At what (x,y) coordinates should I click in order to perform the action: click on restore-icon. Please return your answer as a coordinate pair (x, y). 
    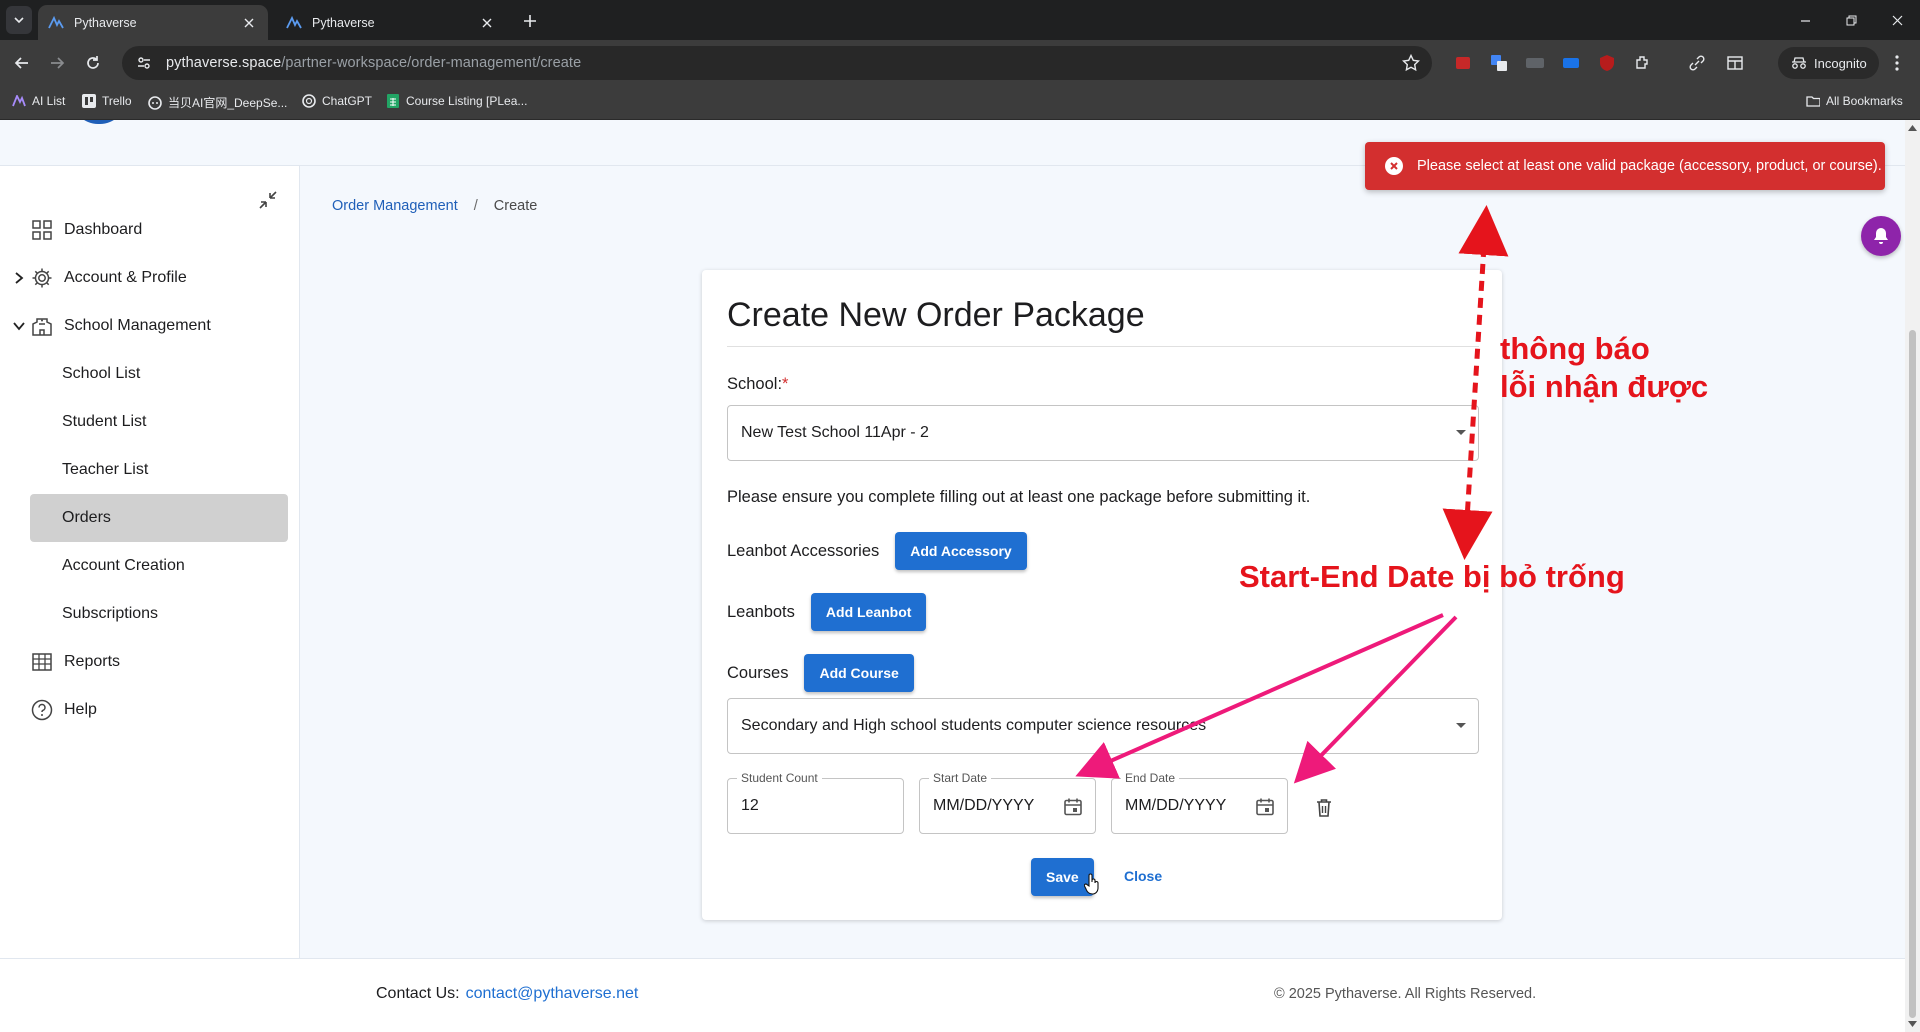
    Looking at the image, I should click on (1851, 20).